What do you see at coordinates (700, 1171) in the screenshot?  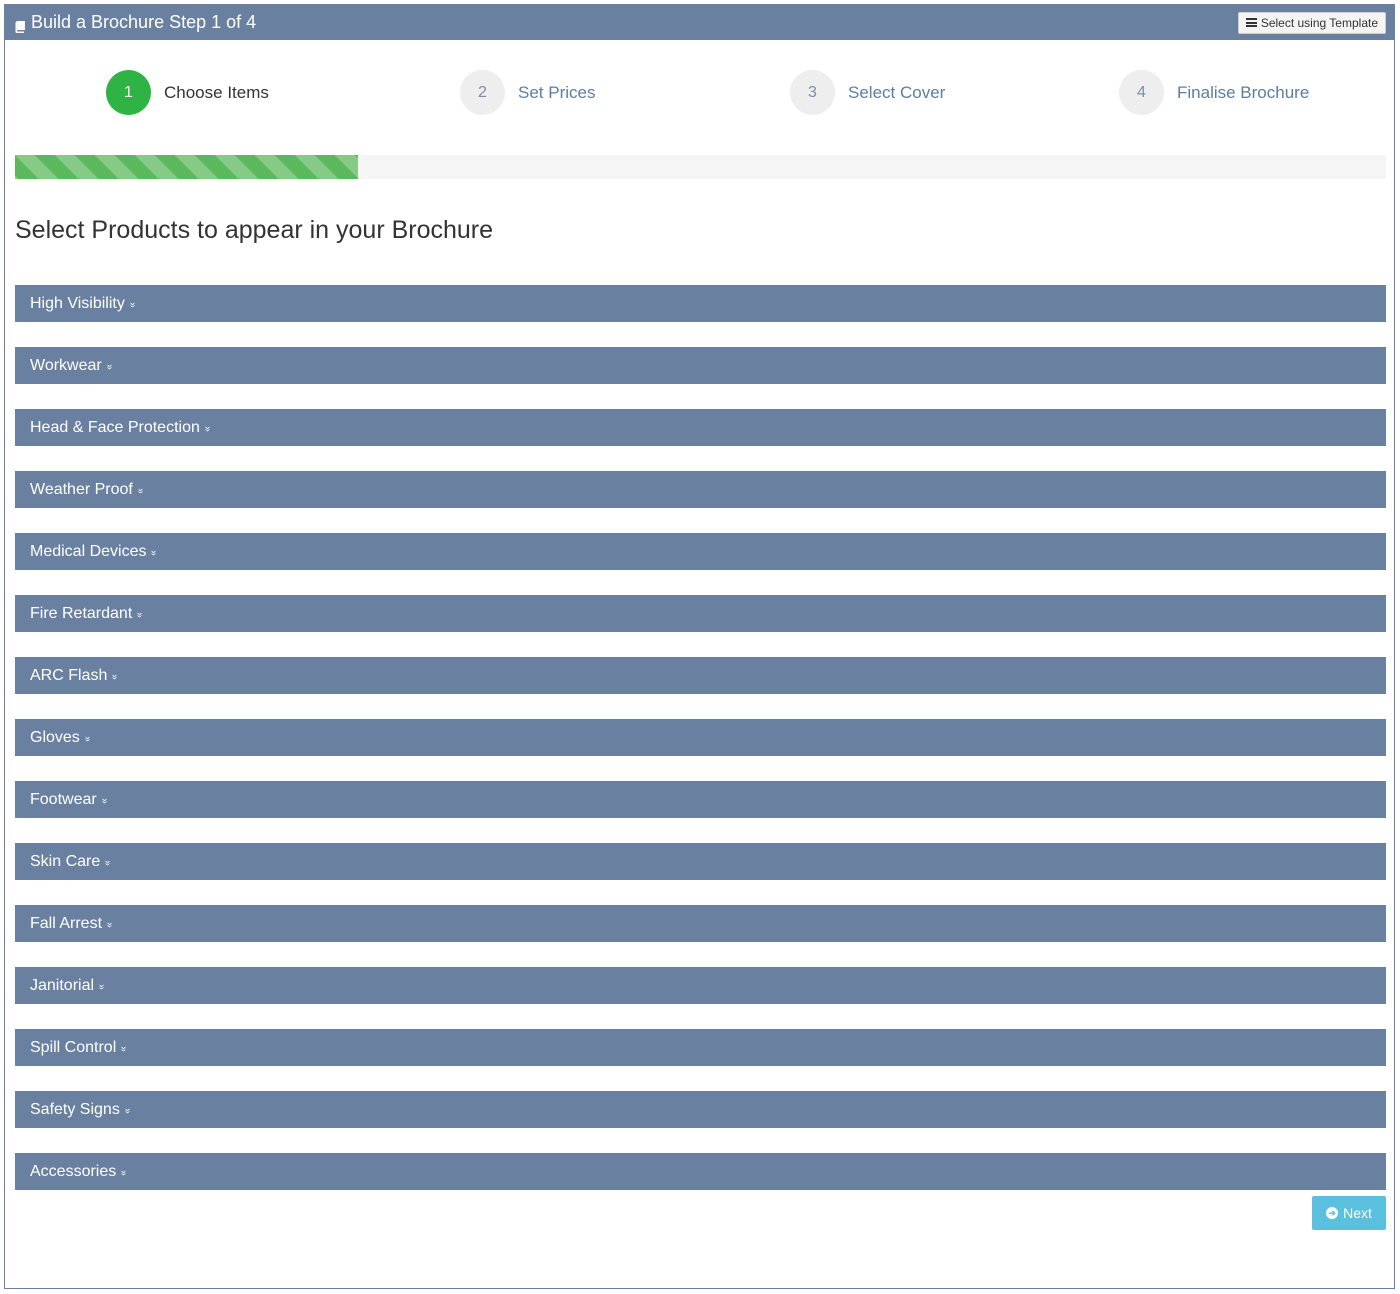 I see `category-accessories: Accessories»` at bounding box center [700, 1171].